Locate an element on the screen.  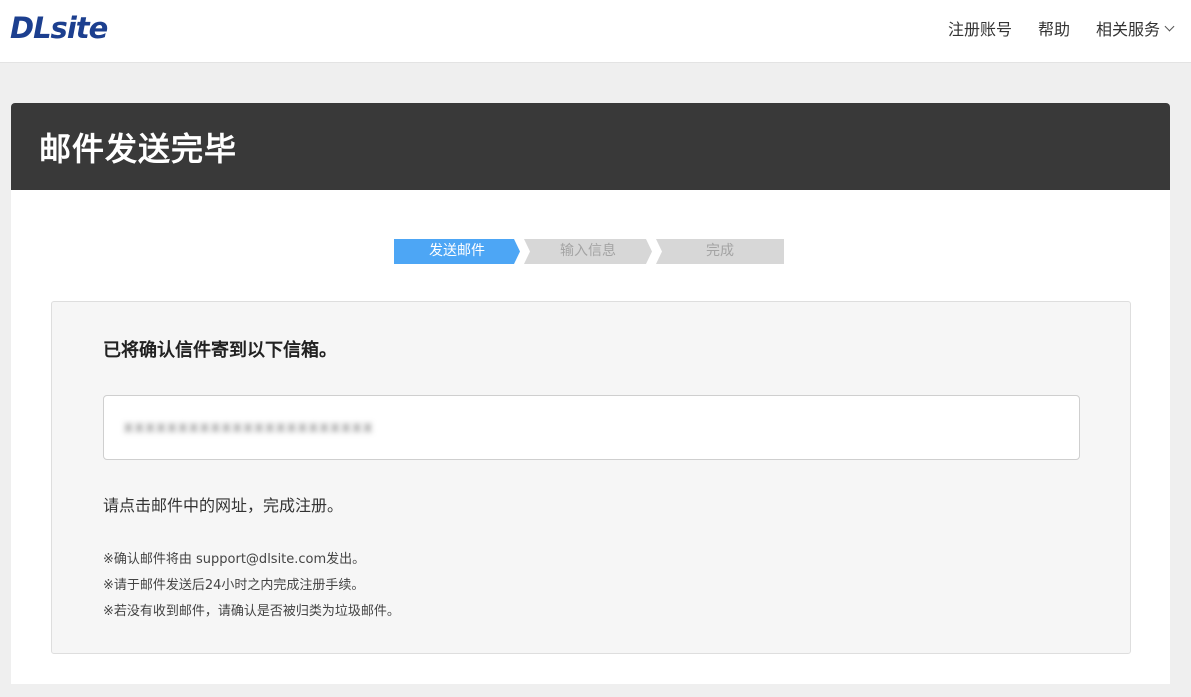
nav-related-services: 相关服务 is located at coordinates (1135, 28).